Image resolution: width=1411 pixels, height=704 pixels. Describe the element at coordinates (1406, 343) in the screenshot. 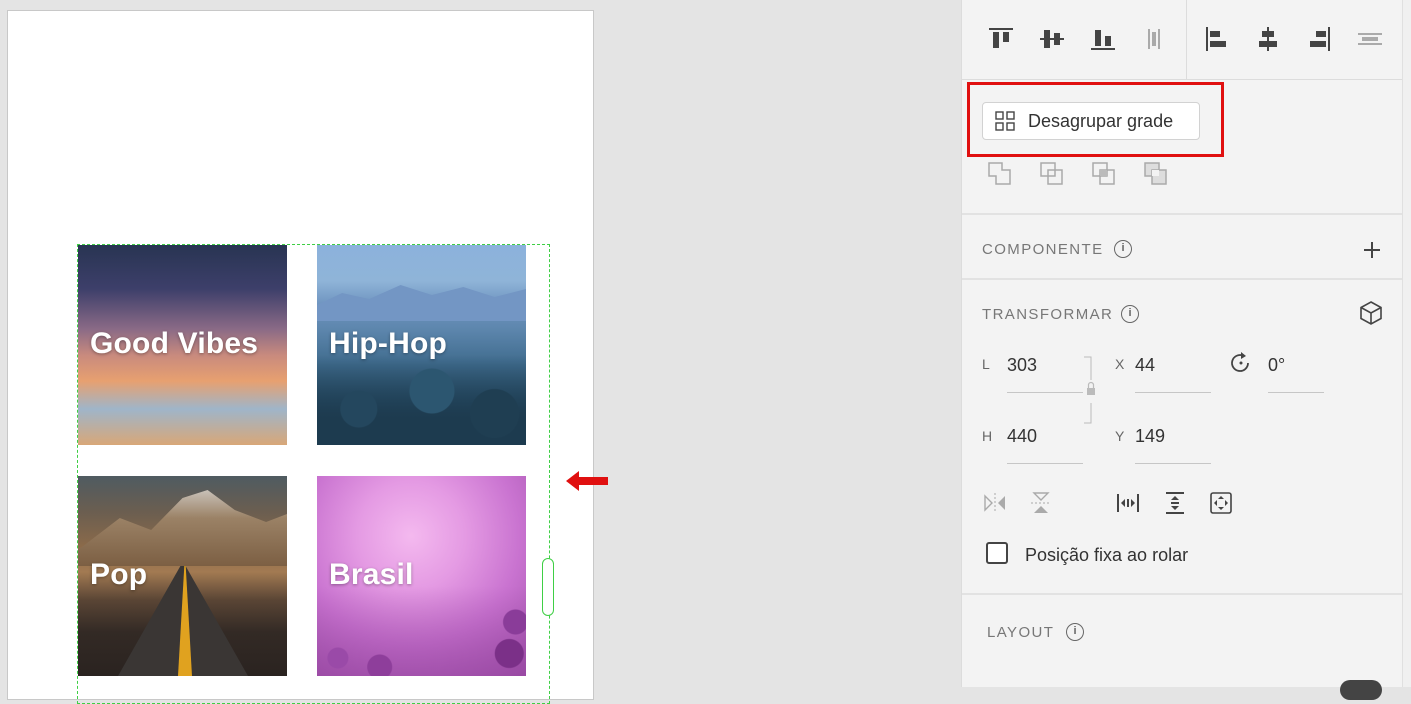

I see `panel-scrollbar` at that location.